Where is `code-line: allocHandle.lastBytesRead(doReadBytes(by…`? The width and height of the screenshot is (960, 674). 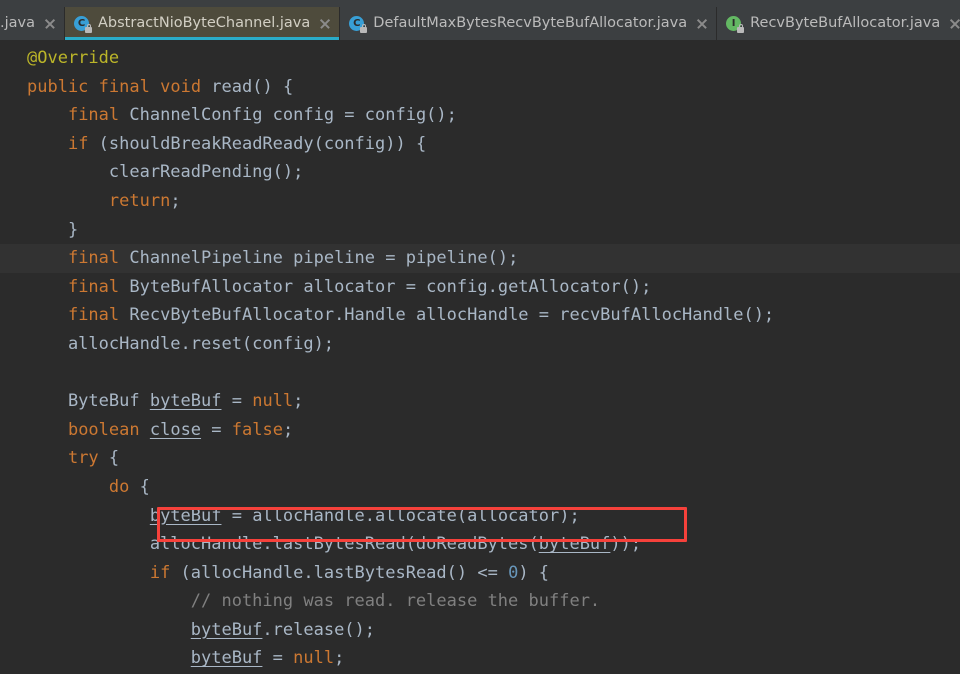
code-line: allocHandle.lastBytesRead(doReadBytes(by… is located at coordinates (480, 544).